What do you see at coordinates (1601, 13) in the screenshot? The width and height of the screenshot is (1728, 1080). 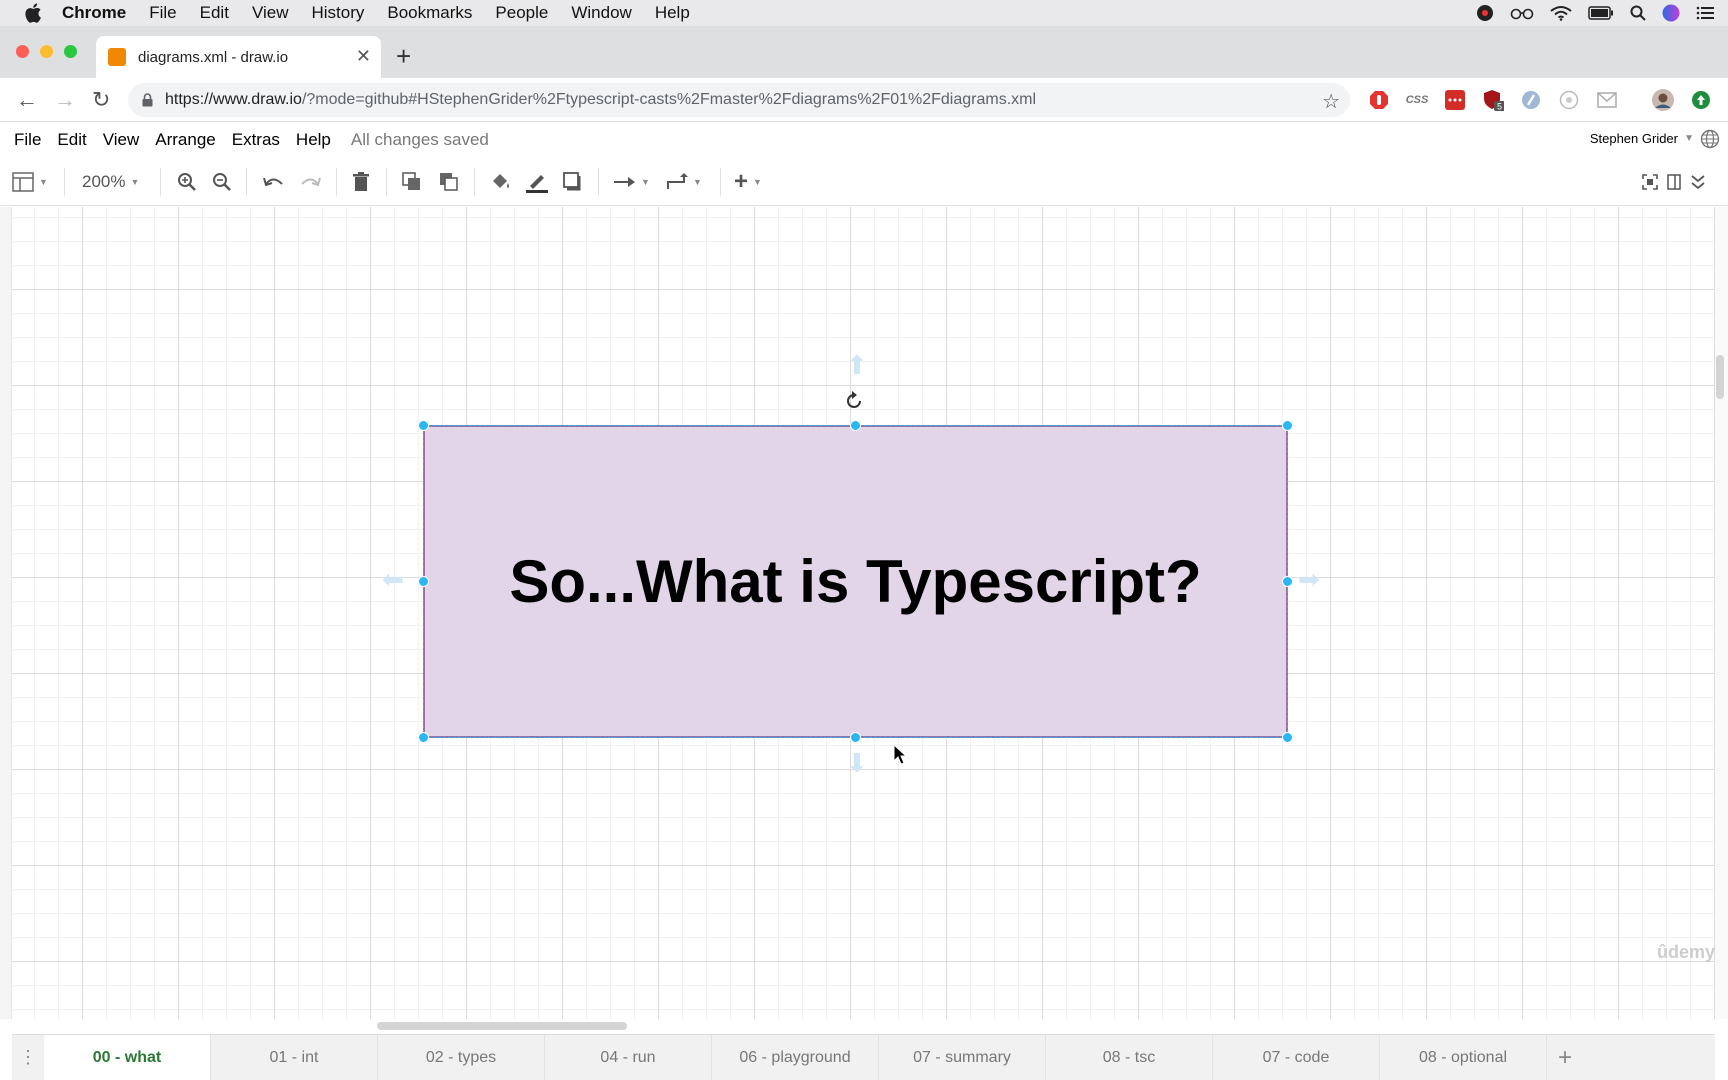 I see `battery-icon` at bounding box center [1601, 13].